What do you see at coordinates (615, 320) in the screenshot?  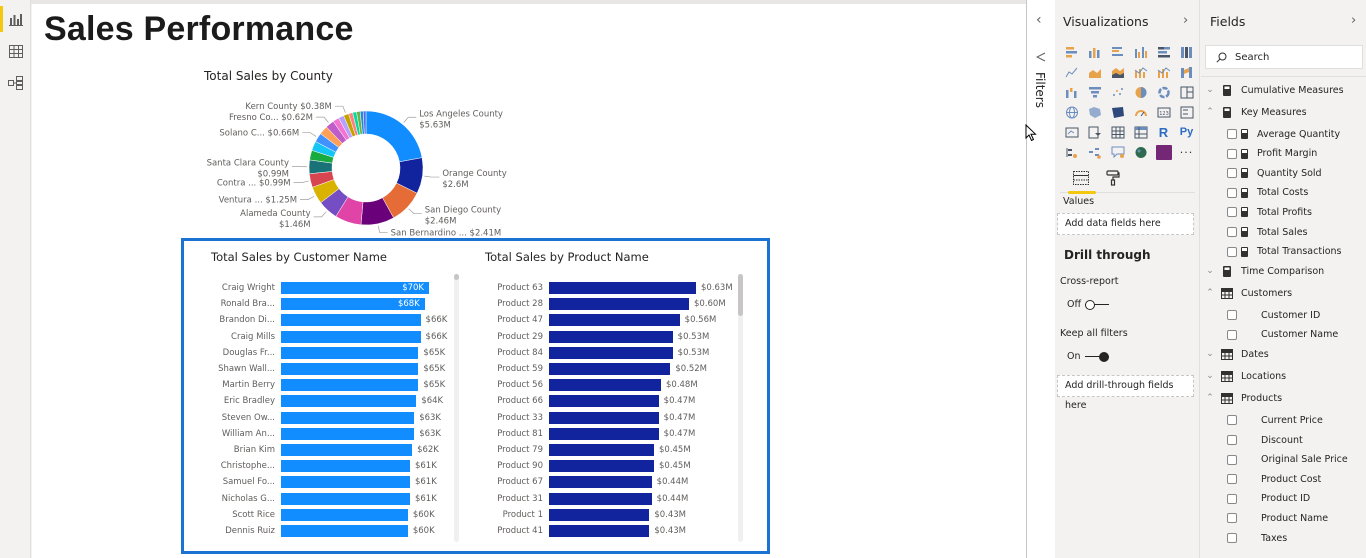 I see `bar-row: Product 47 $0.56M` at bounding box center [615, 320].